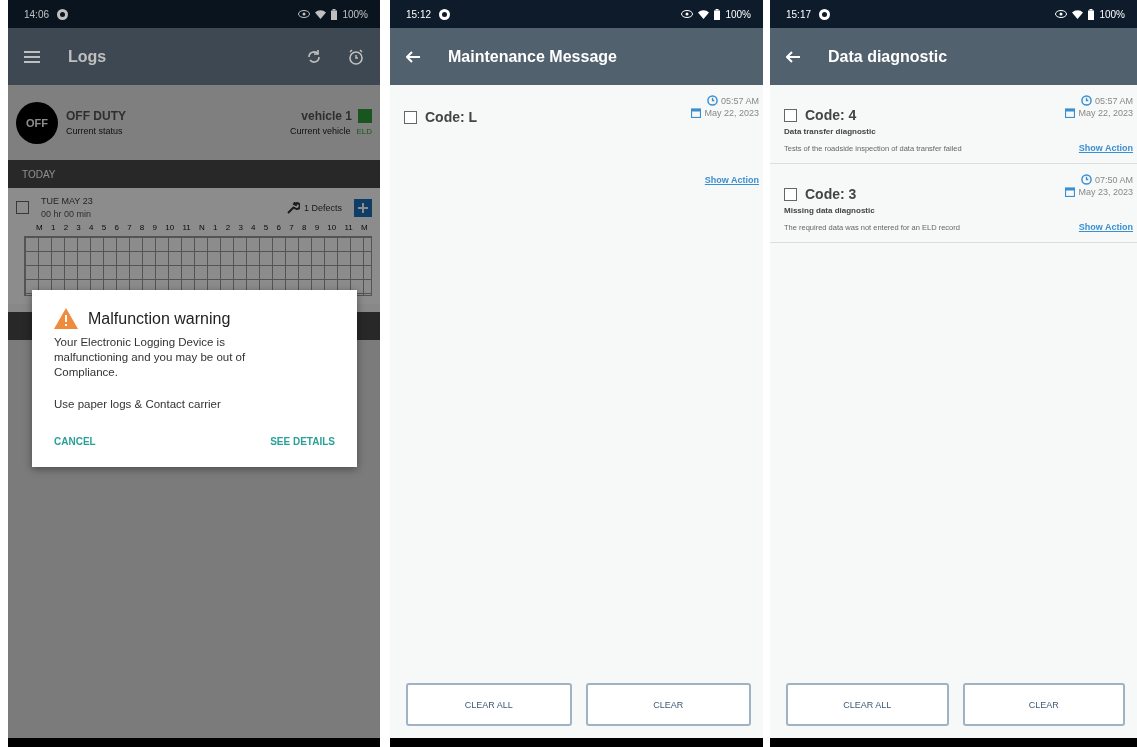 The height and width of the screenshot is (747, 1137). What do you see at coordinates (314, 56) in the screenshot?
I see `sync-icon` at bounding box center [314, 56].